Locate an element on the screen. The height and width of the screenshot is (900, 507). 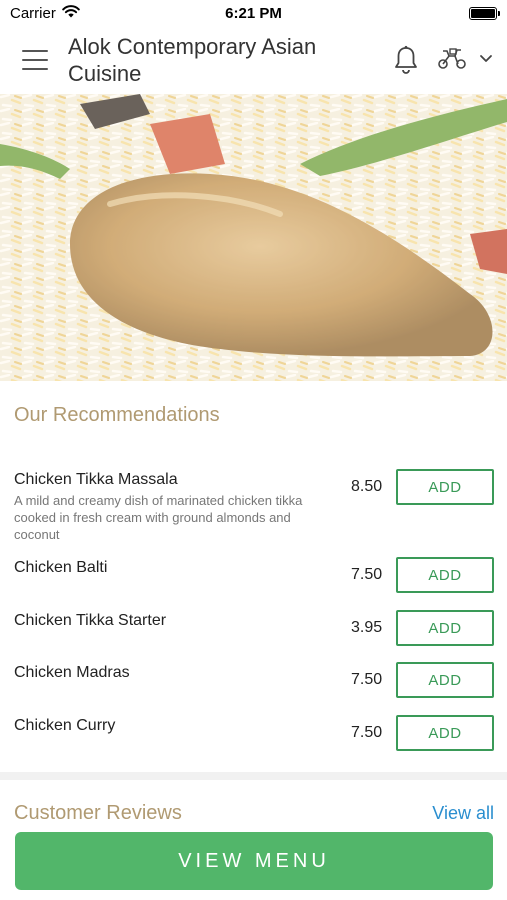
reviews-header: Customer Reviews View all is located at coordinates (254, 813).